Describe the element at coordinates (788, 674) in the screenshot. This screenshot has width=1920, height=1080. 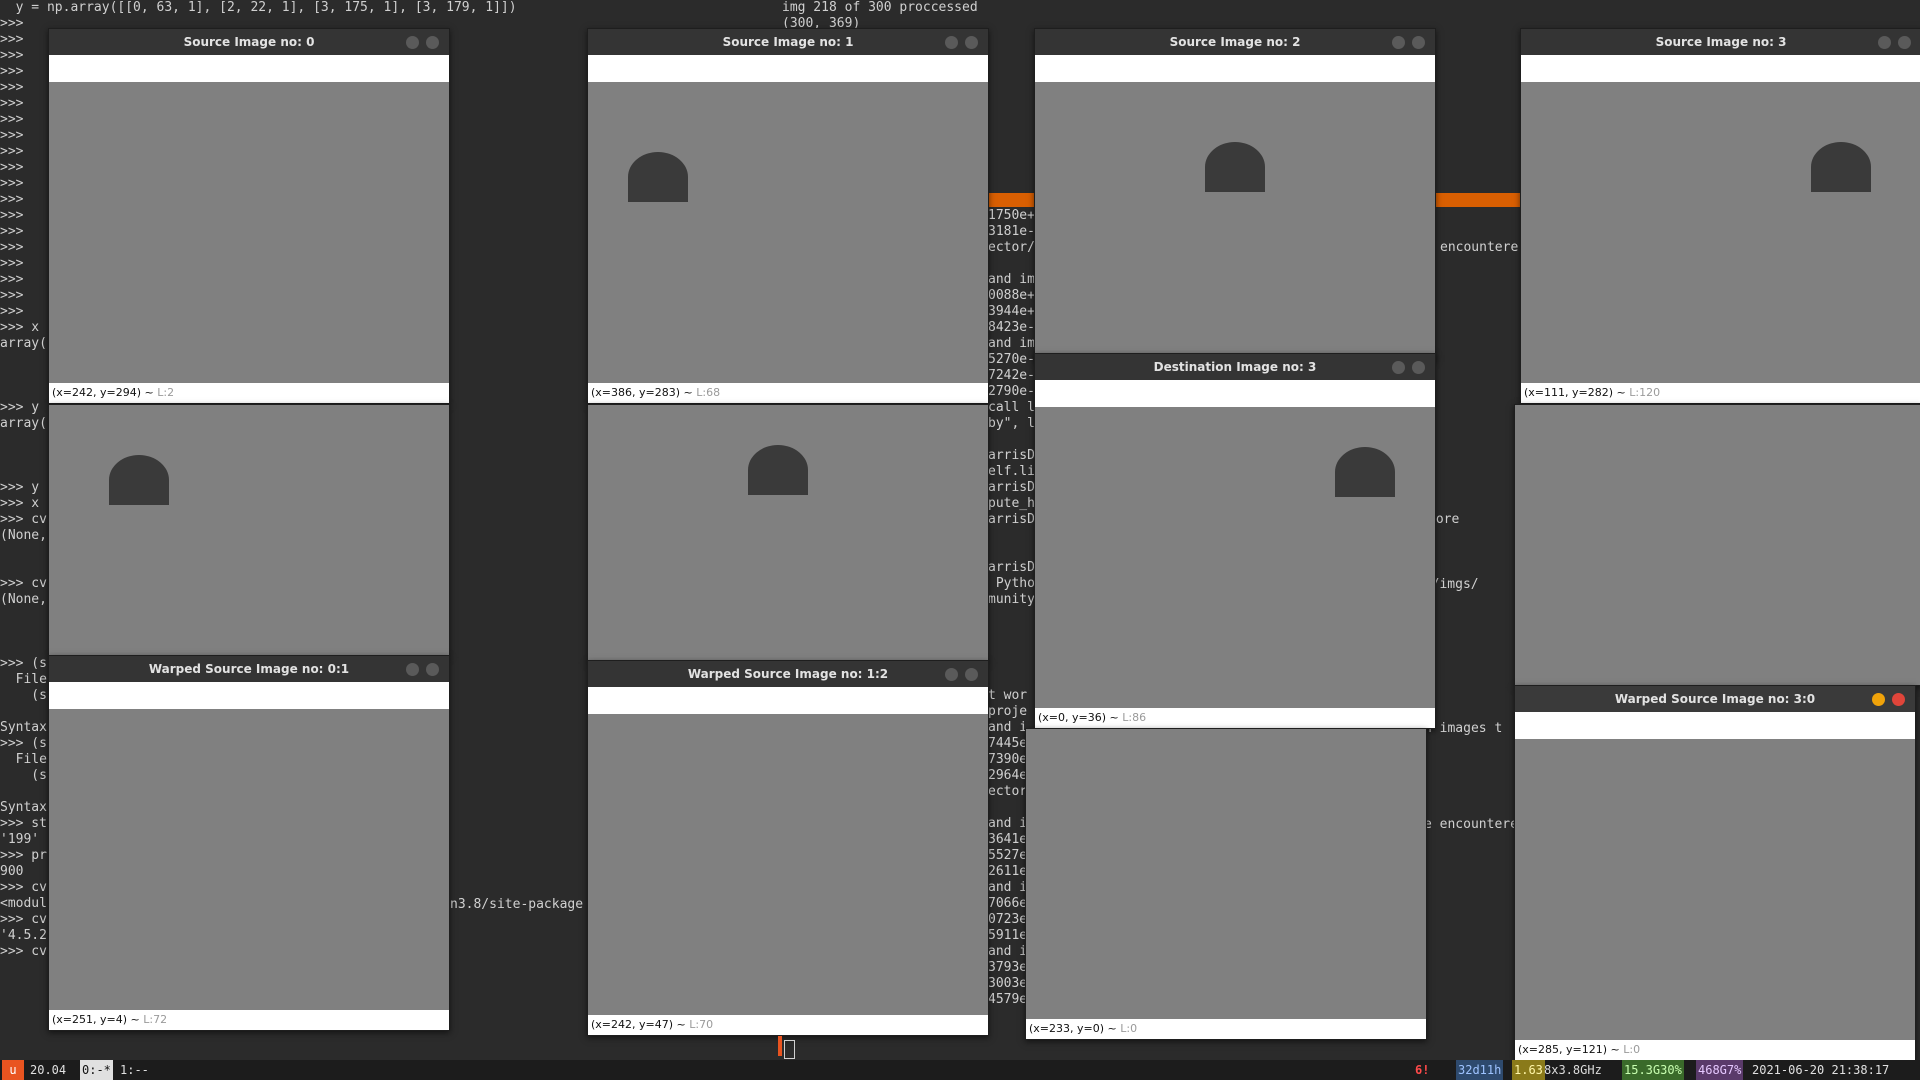
I see `window-title: Warped Source Image no: 1:2` at that location.